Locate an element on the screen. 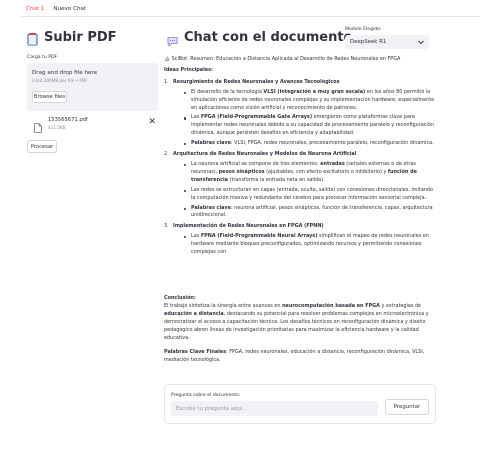  bullet-text: VLSI (integración a muy gran escala) is located at coordinates (314, 91).